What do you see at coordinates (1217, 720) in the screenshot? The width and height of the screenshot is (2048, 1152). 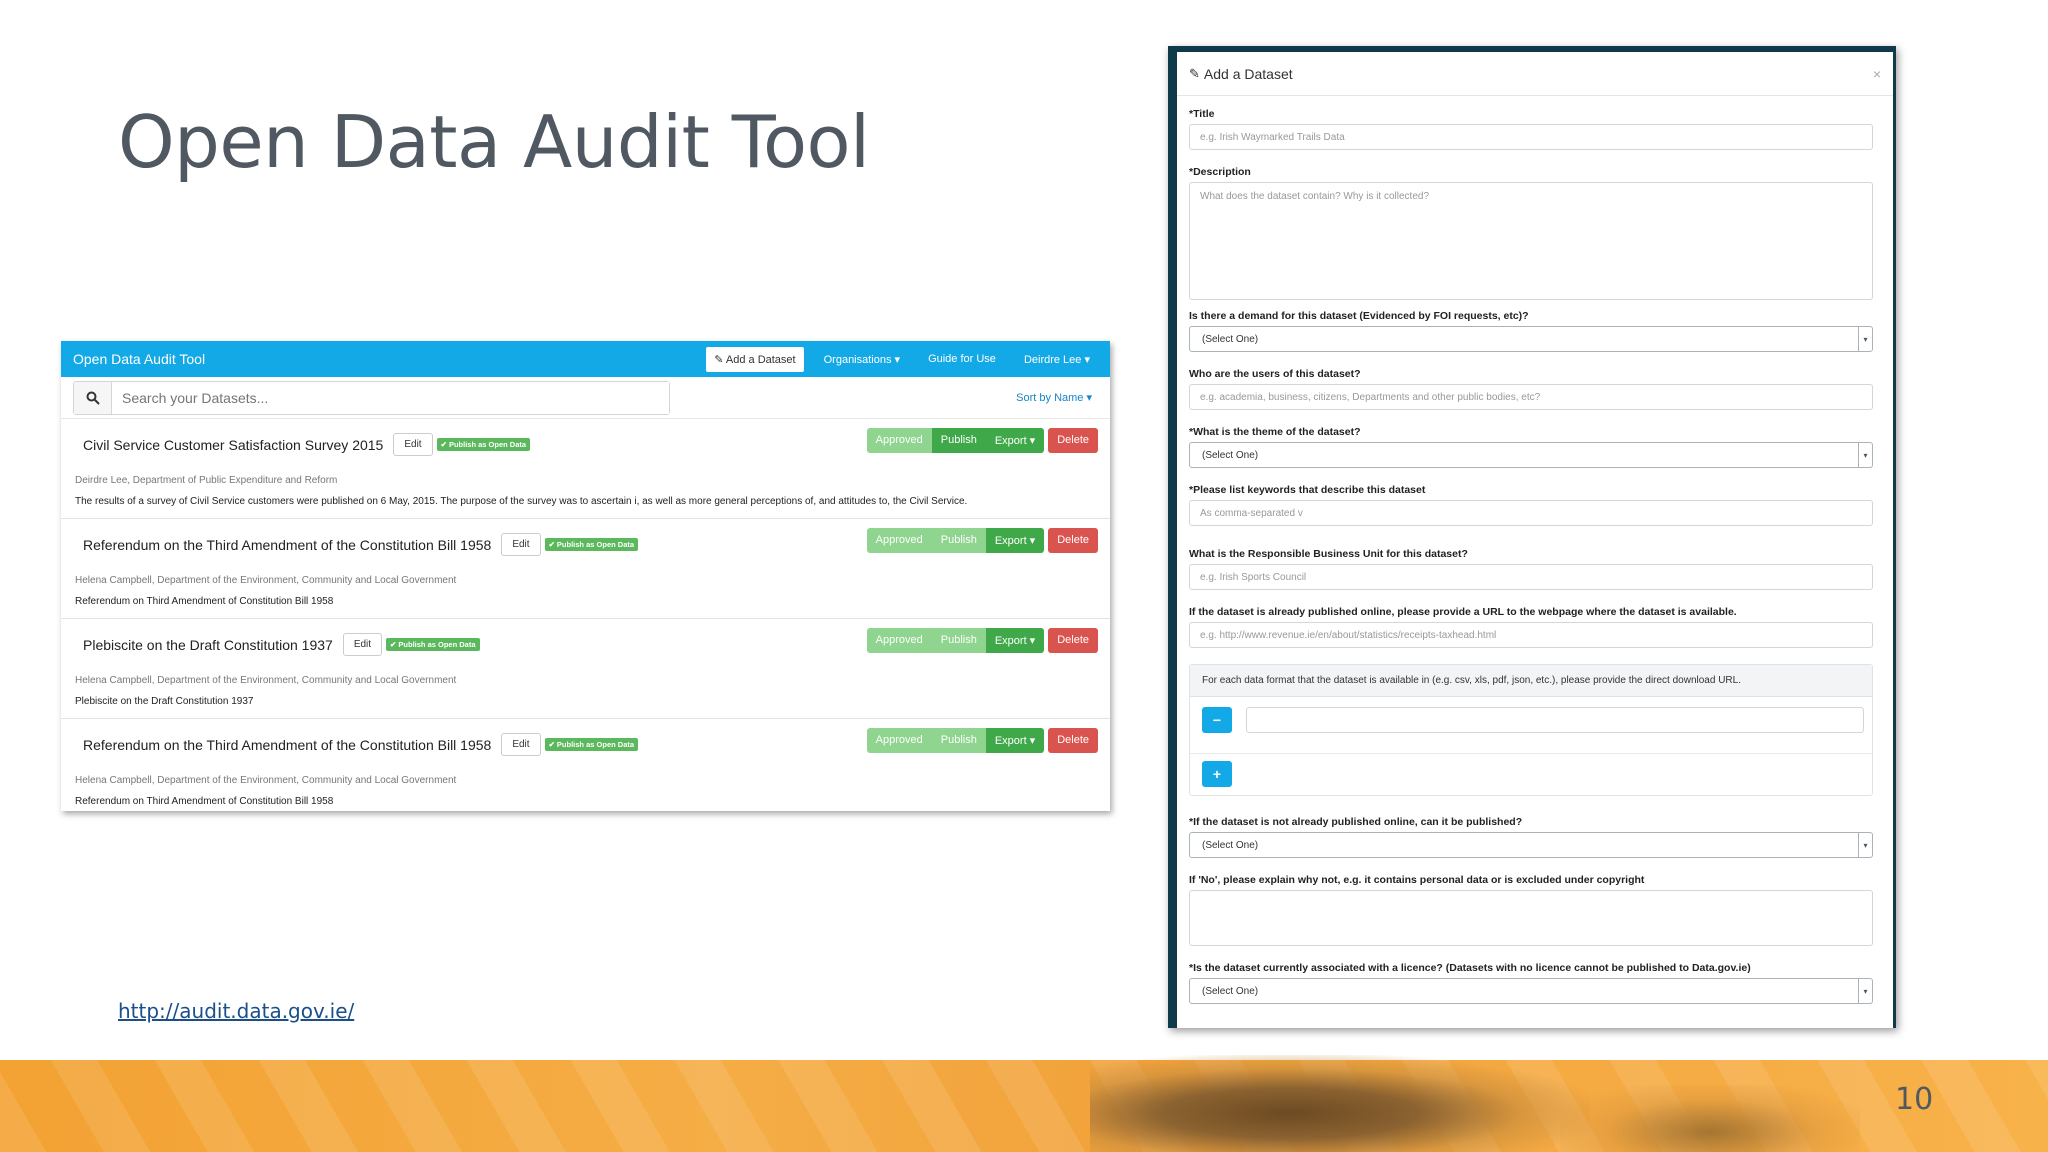 I see `remove-format-button: −` at bounding box center [1217, 720].